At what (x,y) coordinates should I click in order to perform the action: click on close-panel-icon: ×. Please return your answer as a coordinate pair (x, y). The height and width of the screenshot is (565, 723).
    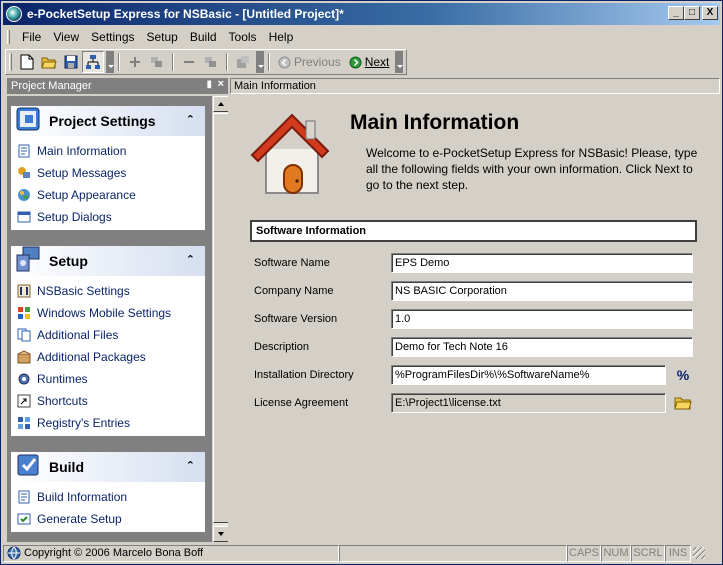
    Looking at the image, I should click on (221, 84).